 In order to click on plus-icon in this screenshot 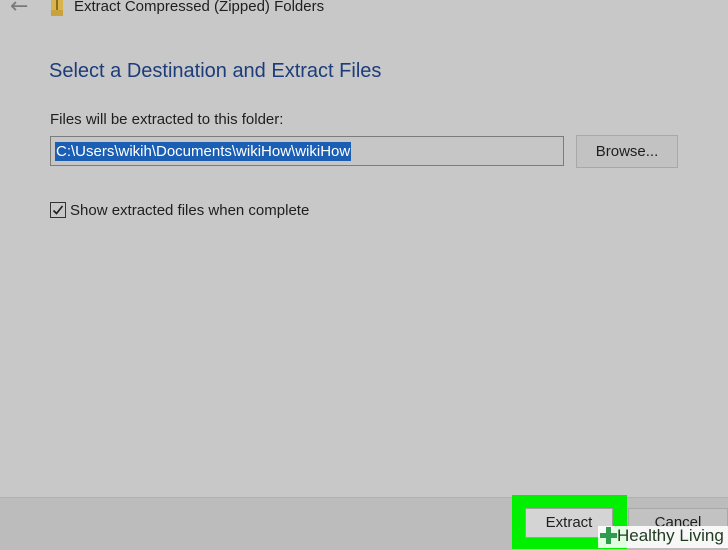, I will do `click(608, 535)`.